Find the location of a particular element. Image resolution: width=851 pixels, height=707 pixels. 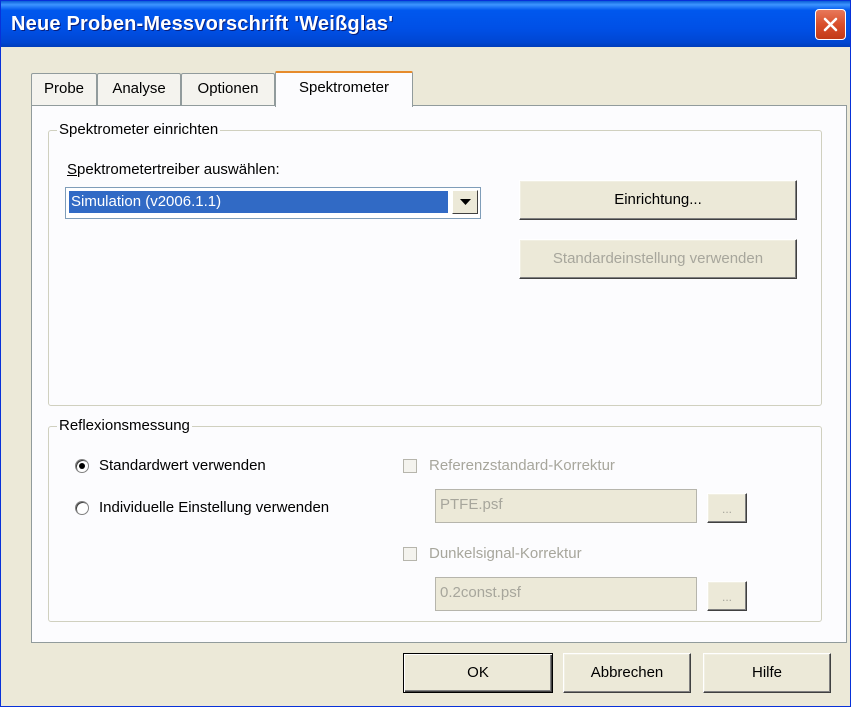

close-button is located at coordinates (830, 24).